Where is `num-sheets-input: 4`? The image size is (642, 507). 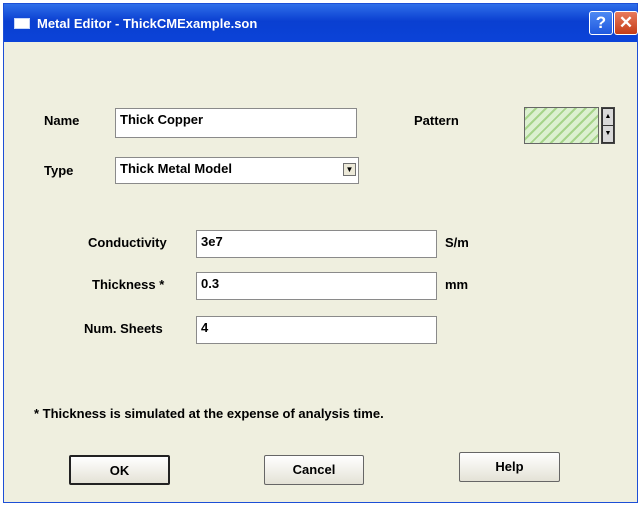
num-sheets-input: 4 is located at coordinates (316, 330).